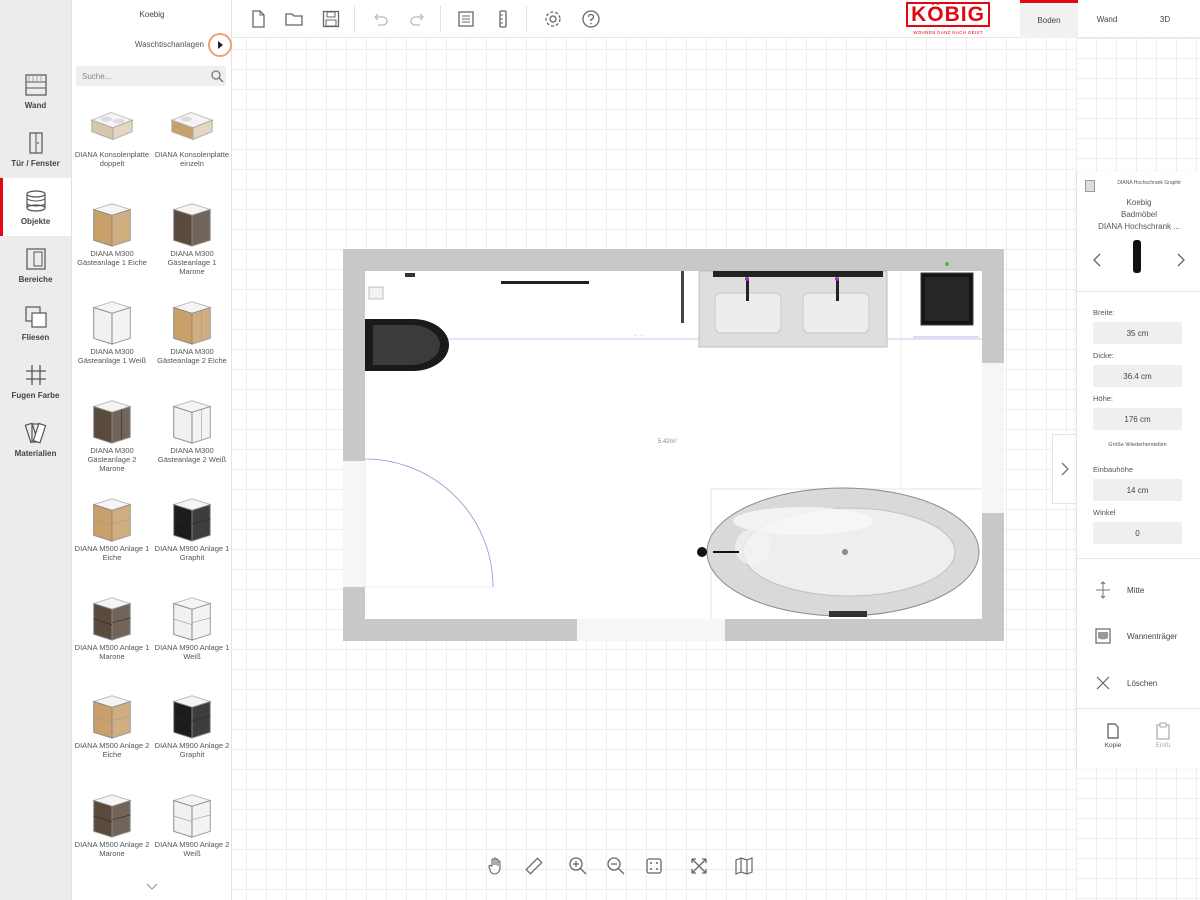 The width and height of the screenshot is (1200, 900). I want to click on product-item: DIANA M900 Anlage 1 Graphit, so click(192, 537).